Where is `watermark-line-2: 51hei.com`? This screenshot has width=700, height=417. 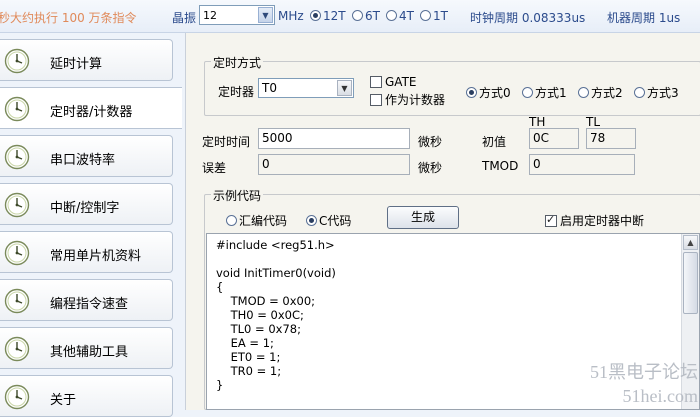 watermark-line-2: 51hei.com is located at coordinates (660, 396).